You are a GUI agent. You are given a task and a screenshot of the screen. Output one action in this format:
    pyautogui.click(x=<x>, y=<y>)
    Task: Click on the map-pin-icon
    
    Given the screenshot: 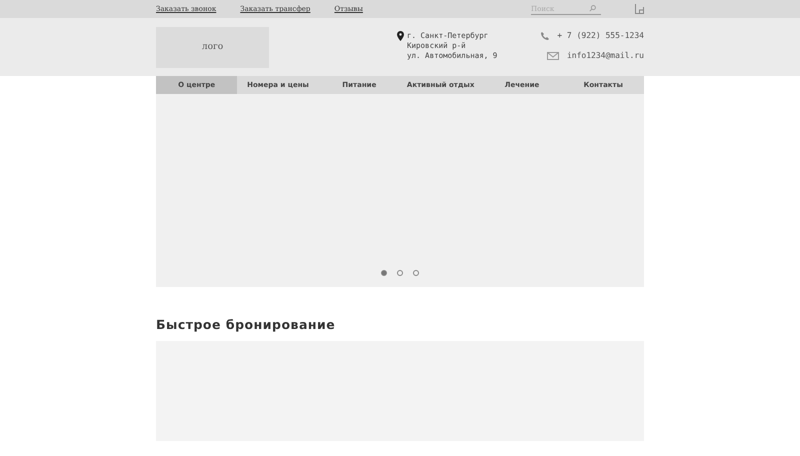 What is the action you would take?
    pyautogui.click(x=400, y=36)
    